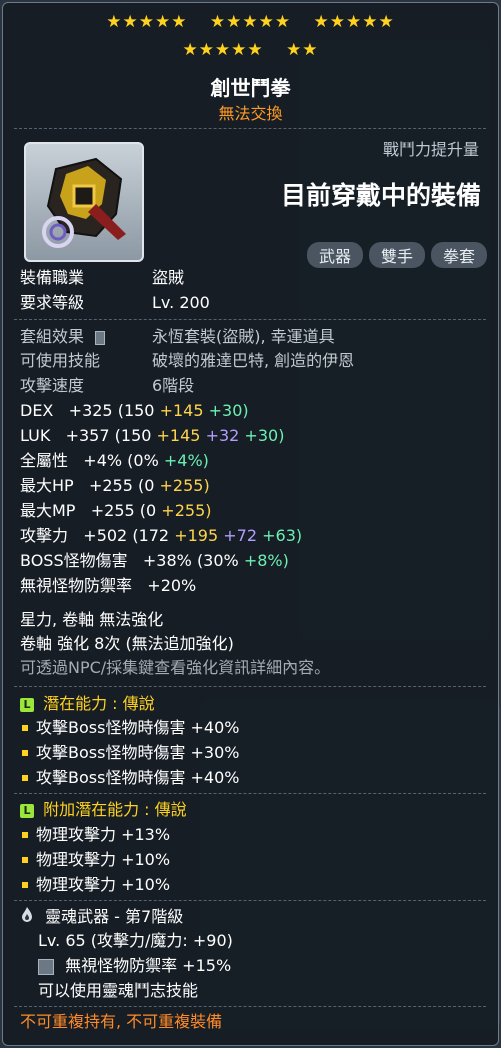 The width and height of the screenshot is (501, 1048). I want to click on potential-line: 攻擊Boss怪物時傷害 +30%, so click(130, 753).